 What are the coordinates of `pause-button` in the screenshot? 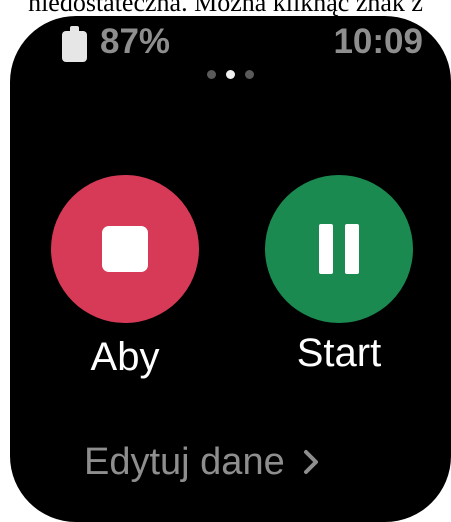 It's located at (339, 249).